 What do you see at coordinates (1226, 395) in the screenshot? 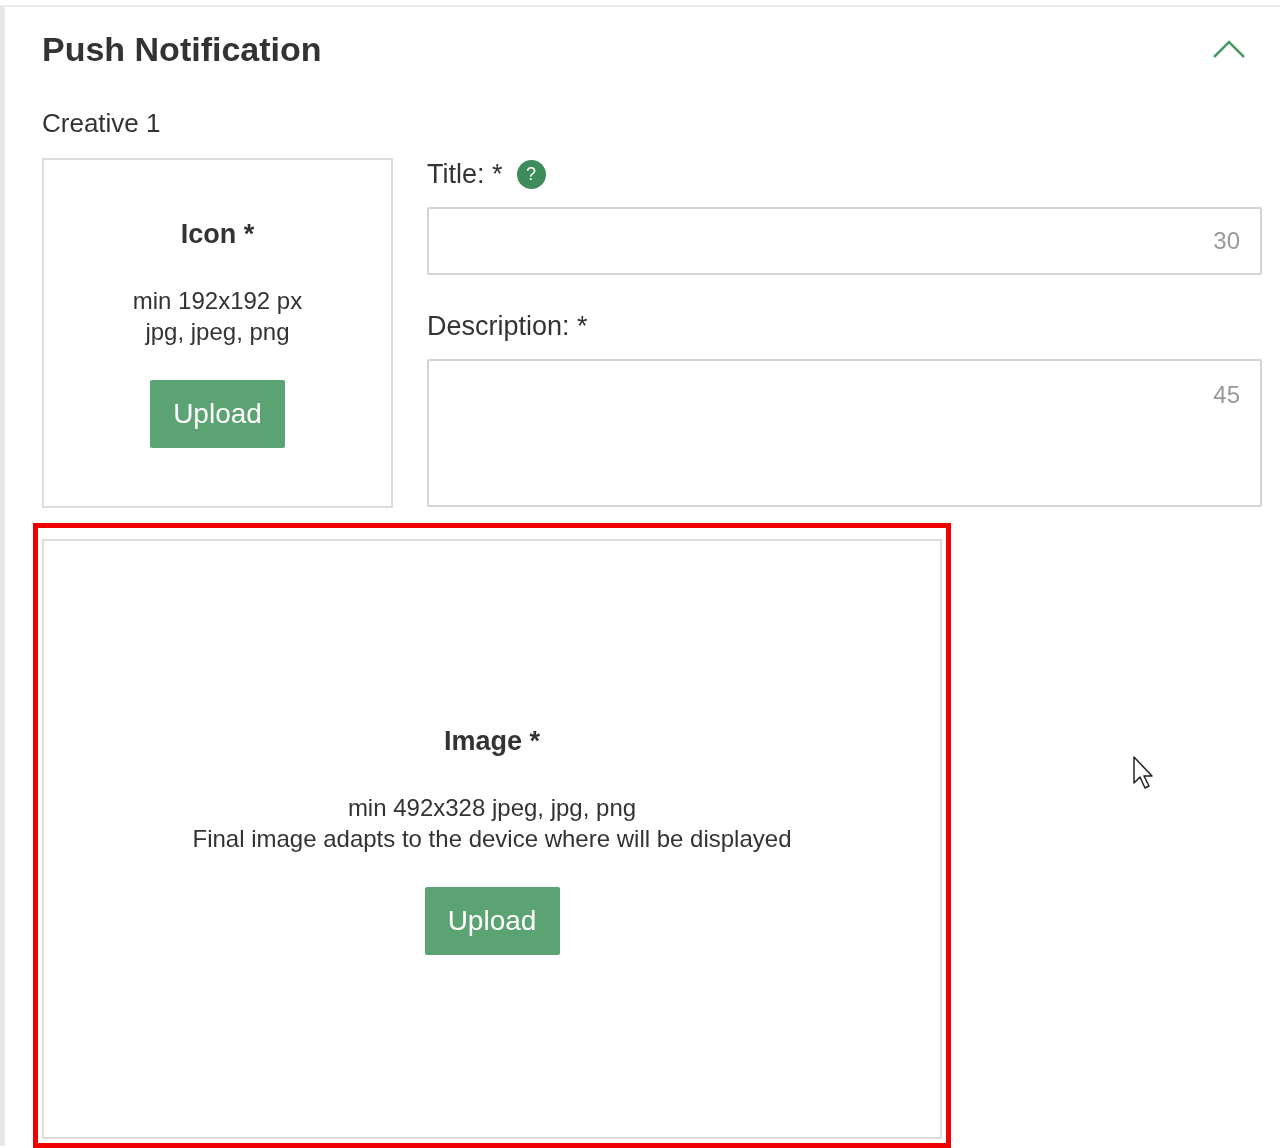
I see `character-counter: 45` at bounding box center [1226, 395].